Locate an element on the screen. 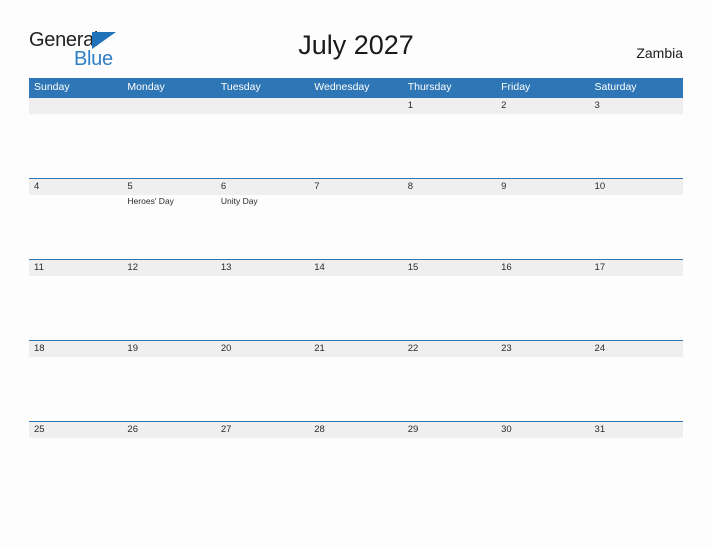 The width and height of the screenshot is (712, 550). day-number: 10 is located at coordinates (636, 187).